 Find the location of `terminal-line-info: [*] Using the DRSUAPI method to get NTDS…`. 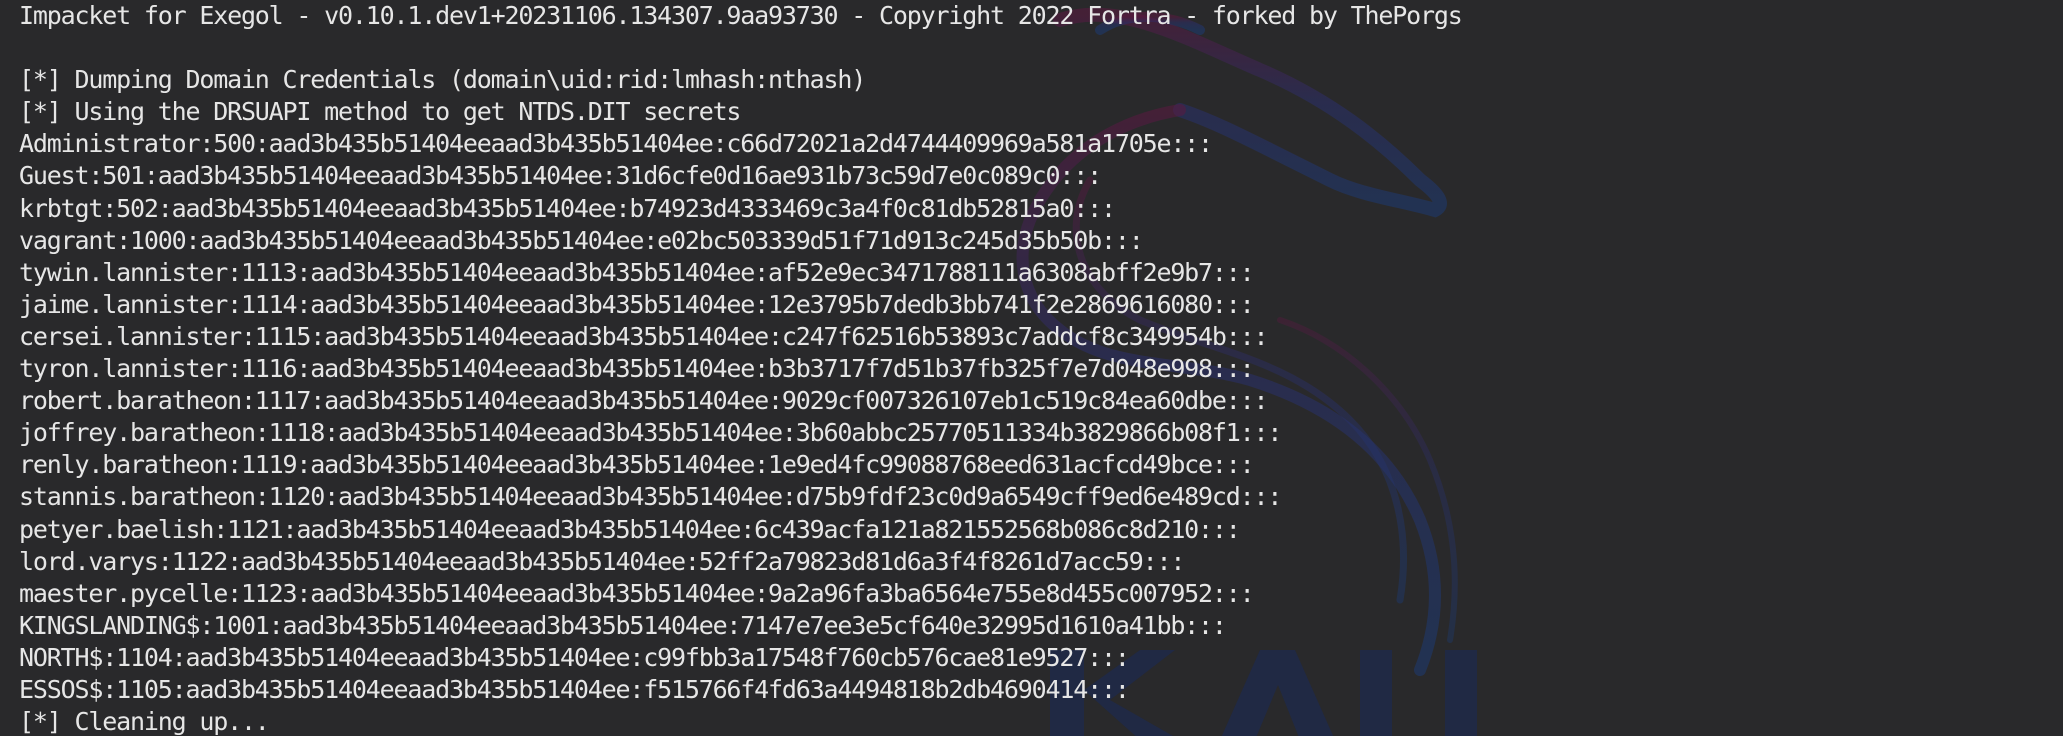

terminal-line-info: [*] Using the DRSUAPI method to get NTDS… is located at coordinates (380, 112).